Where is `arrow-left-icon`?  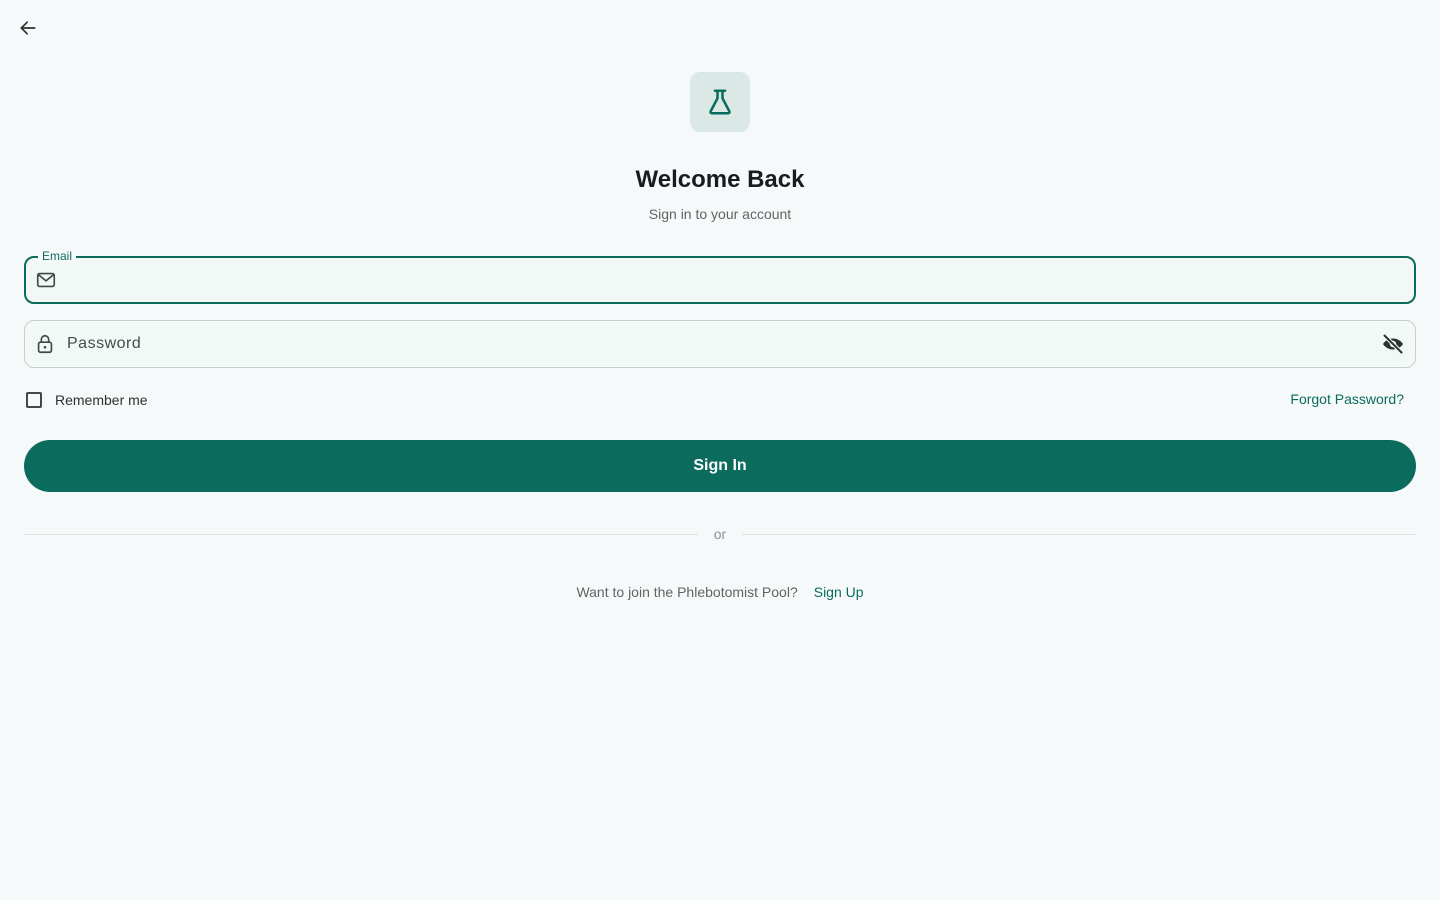 arrow-left-icon is located at coordinates (28, 28).